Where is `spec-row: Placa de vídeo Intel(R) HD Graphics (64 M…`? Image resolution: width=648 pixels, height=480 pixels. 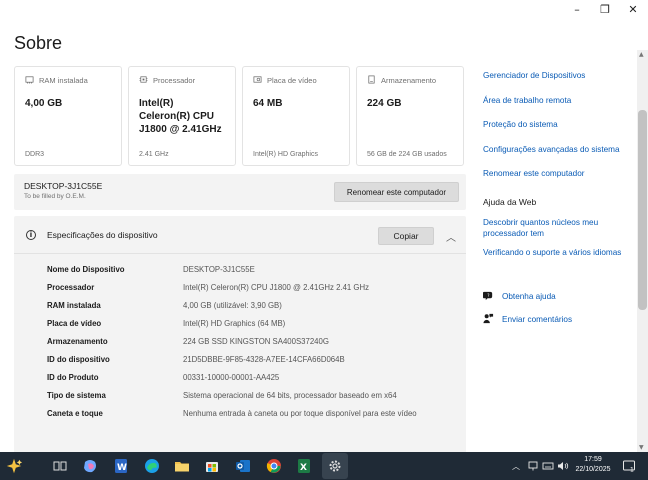 spec-row: Placa de vídeo Intel(R) HD Graphics (64 M… is located at coordinates (256, 324).